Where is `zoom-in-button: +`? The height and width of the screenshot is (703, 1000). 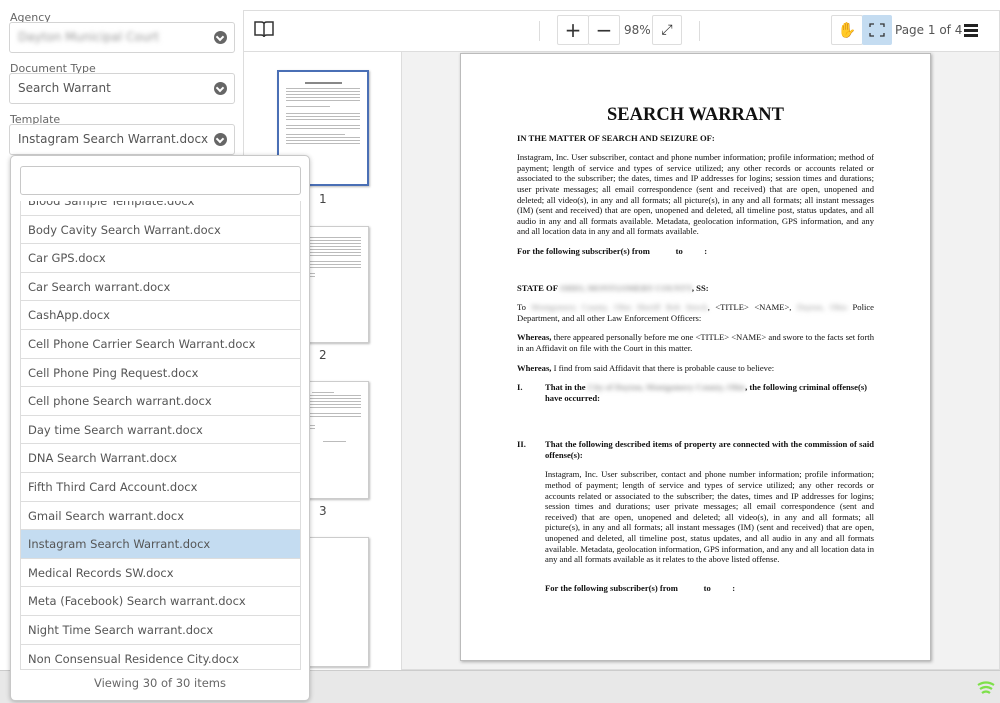
zoom-in-button: + is located at coordinates (573, 30).